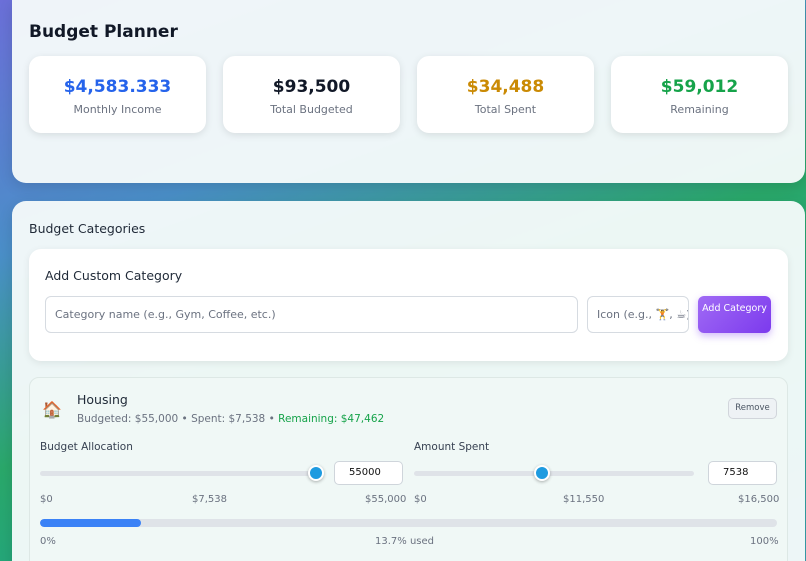  Describe the element at coordinates (128, 419) in the screenshot. I see `budgeted-text: Budgeted: $55,000` at that location.